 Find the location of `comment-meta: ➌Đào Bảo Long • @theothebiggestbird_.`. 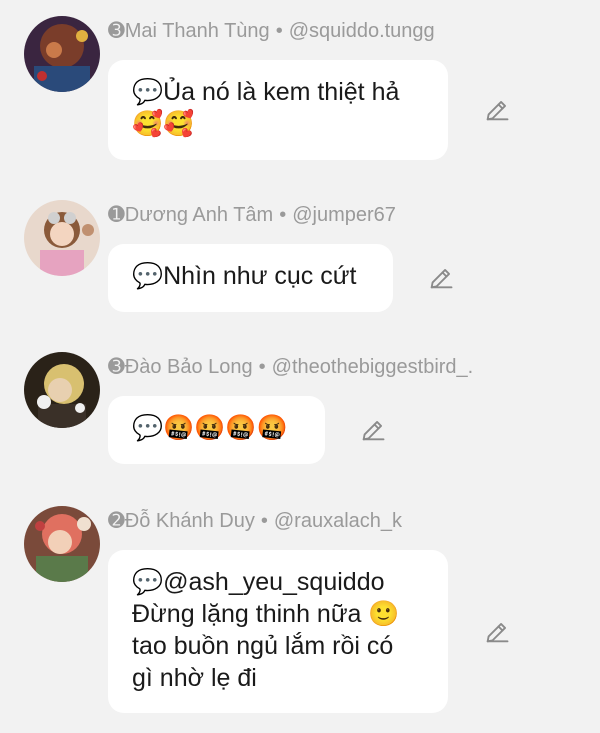

comment-meta: ➌Đào Bảo Long • @theothebiggestbird_. is located at coordinates (290, 366).